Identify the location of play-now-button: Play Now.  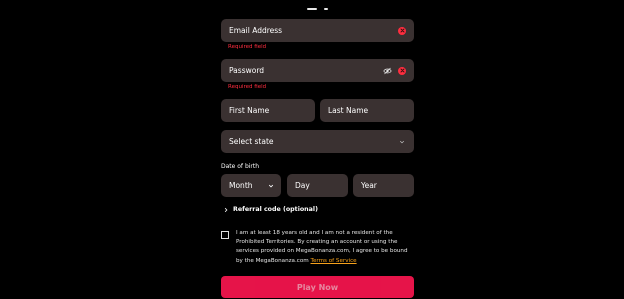
(317, 287).